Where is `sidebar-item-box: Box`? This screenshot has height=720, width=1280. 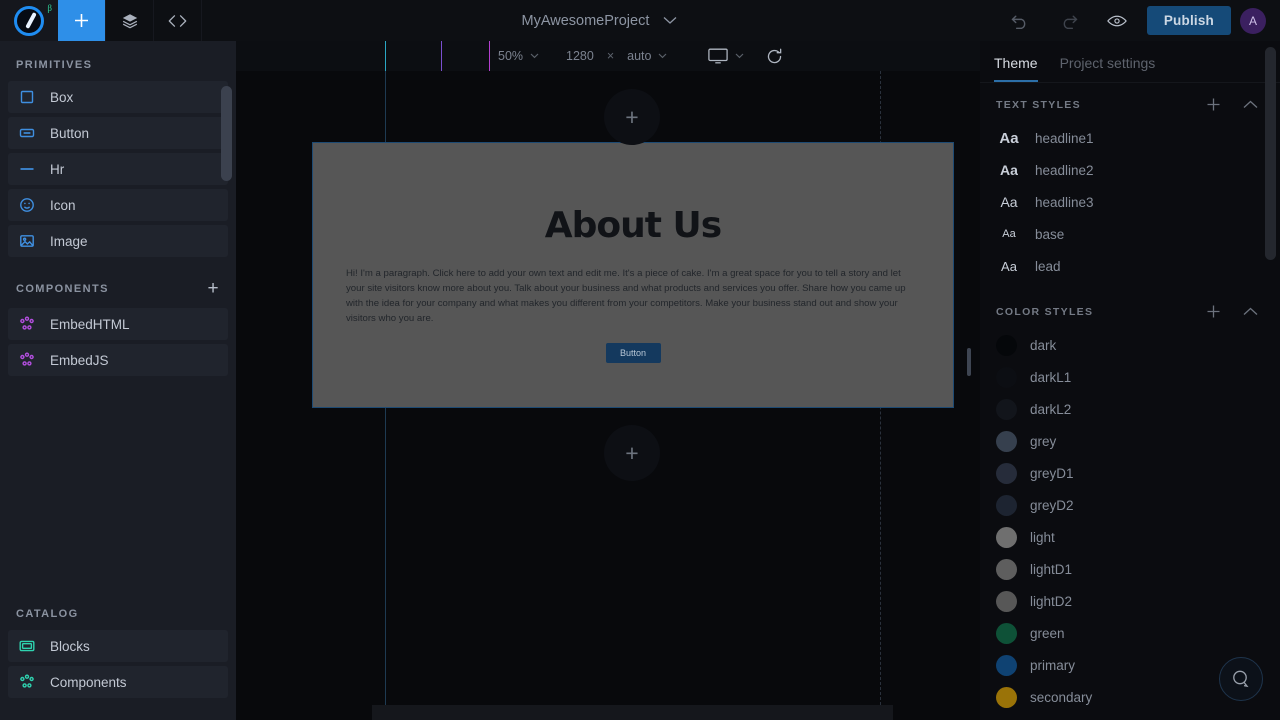
sidebar-item-box: Box is located at coordinates (118, 97).